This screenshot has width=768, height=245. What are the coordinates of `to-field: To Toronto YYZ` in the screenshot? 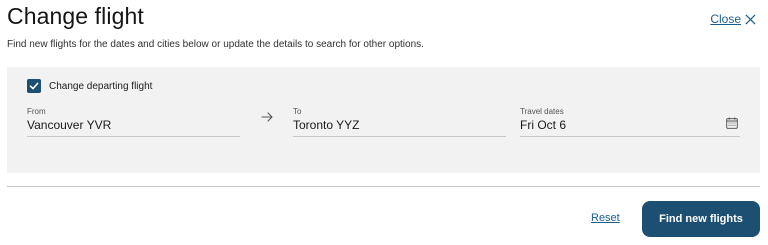 It's located at (399, 122).